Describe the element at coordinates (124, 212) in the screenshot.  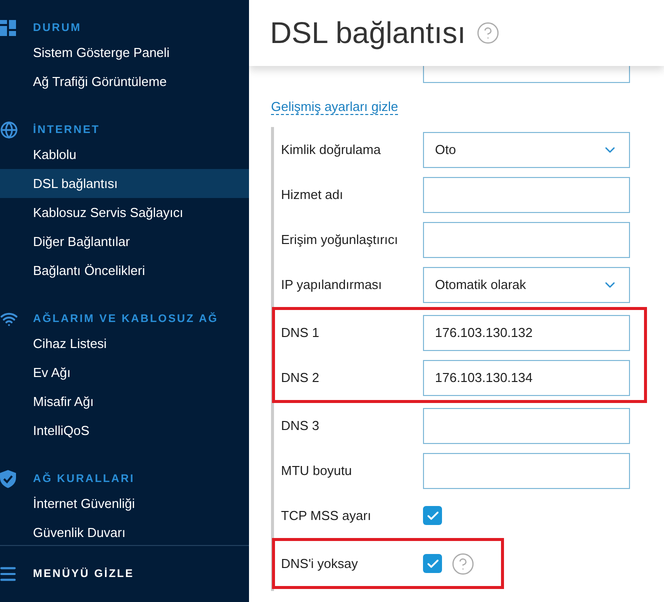
I see `sidebar-item: Kablosuz Servis Sağlayıcı` at that location.